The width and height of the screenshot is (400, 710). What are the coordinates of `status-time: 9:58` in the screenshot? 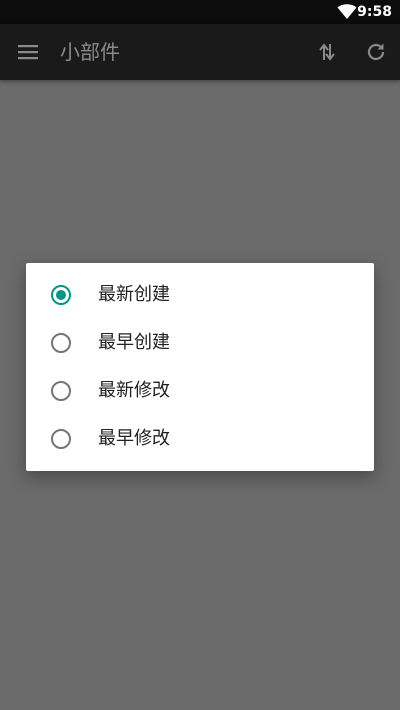 It's located at (374, 12).